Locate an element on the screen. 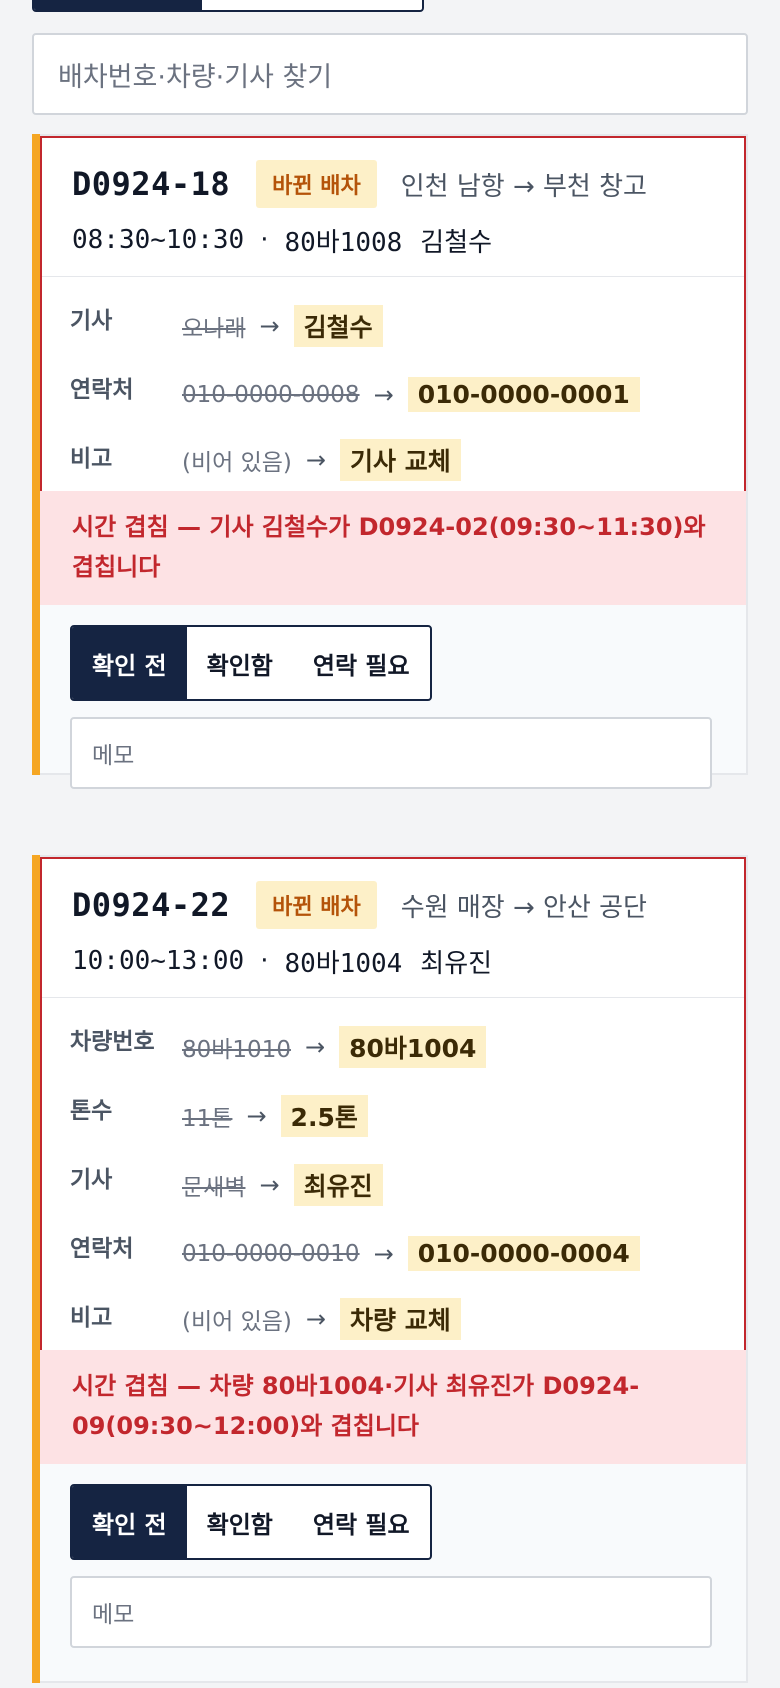  new-value: 010-0000-0001 is located at coordinates (523, 394).